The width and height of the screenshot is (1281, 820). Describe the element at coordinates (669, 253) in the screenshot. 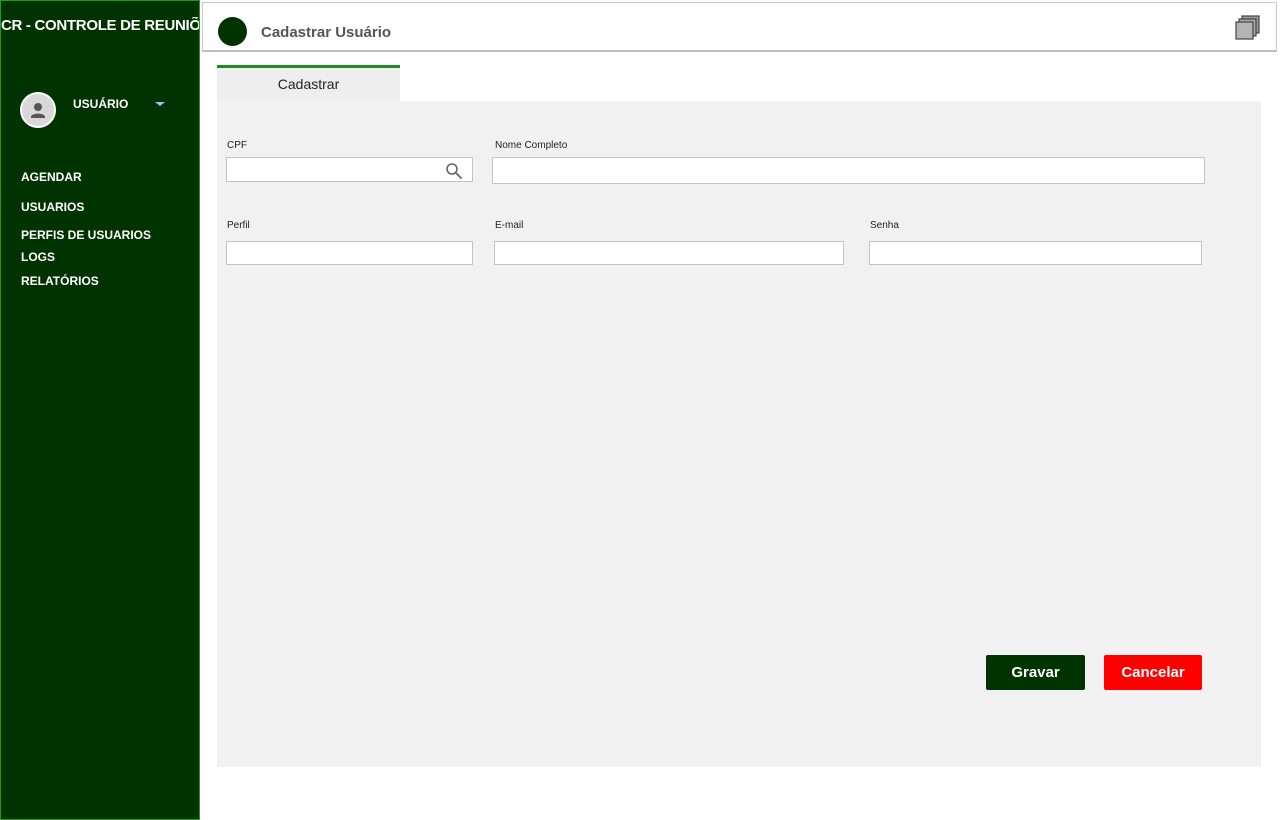

I see `email-field` at that location.